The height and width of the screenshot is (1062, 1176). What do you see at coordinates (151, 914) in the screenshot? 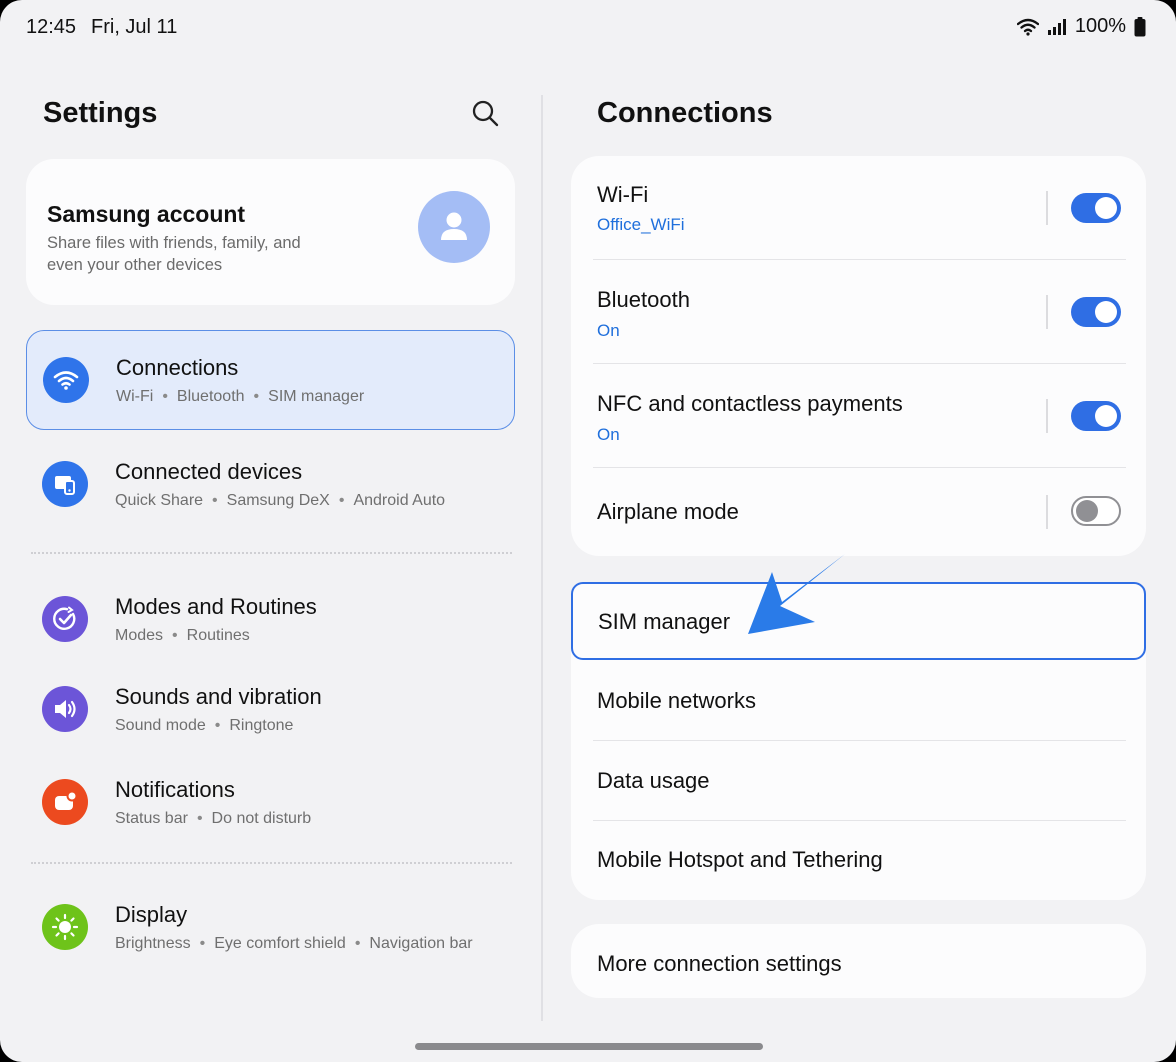
I see `menu-label: Display` at bounding box center [151, 914].